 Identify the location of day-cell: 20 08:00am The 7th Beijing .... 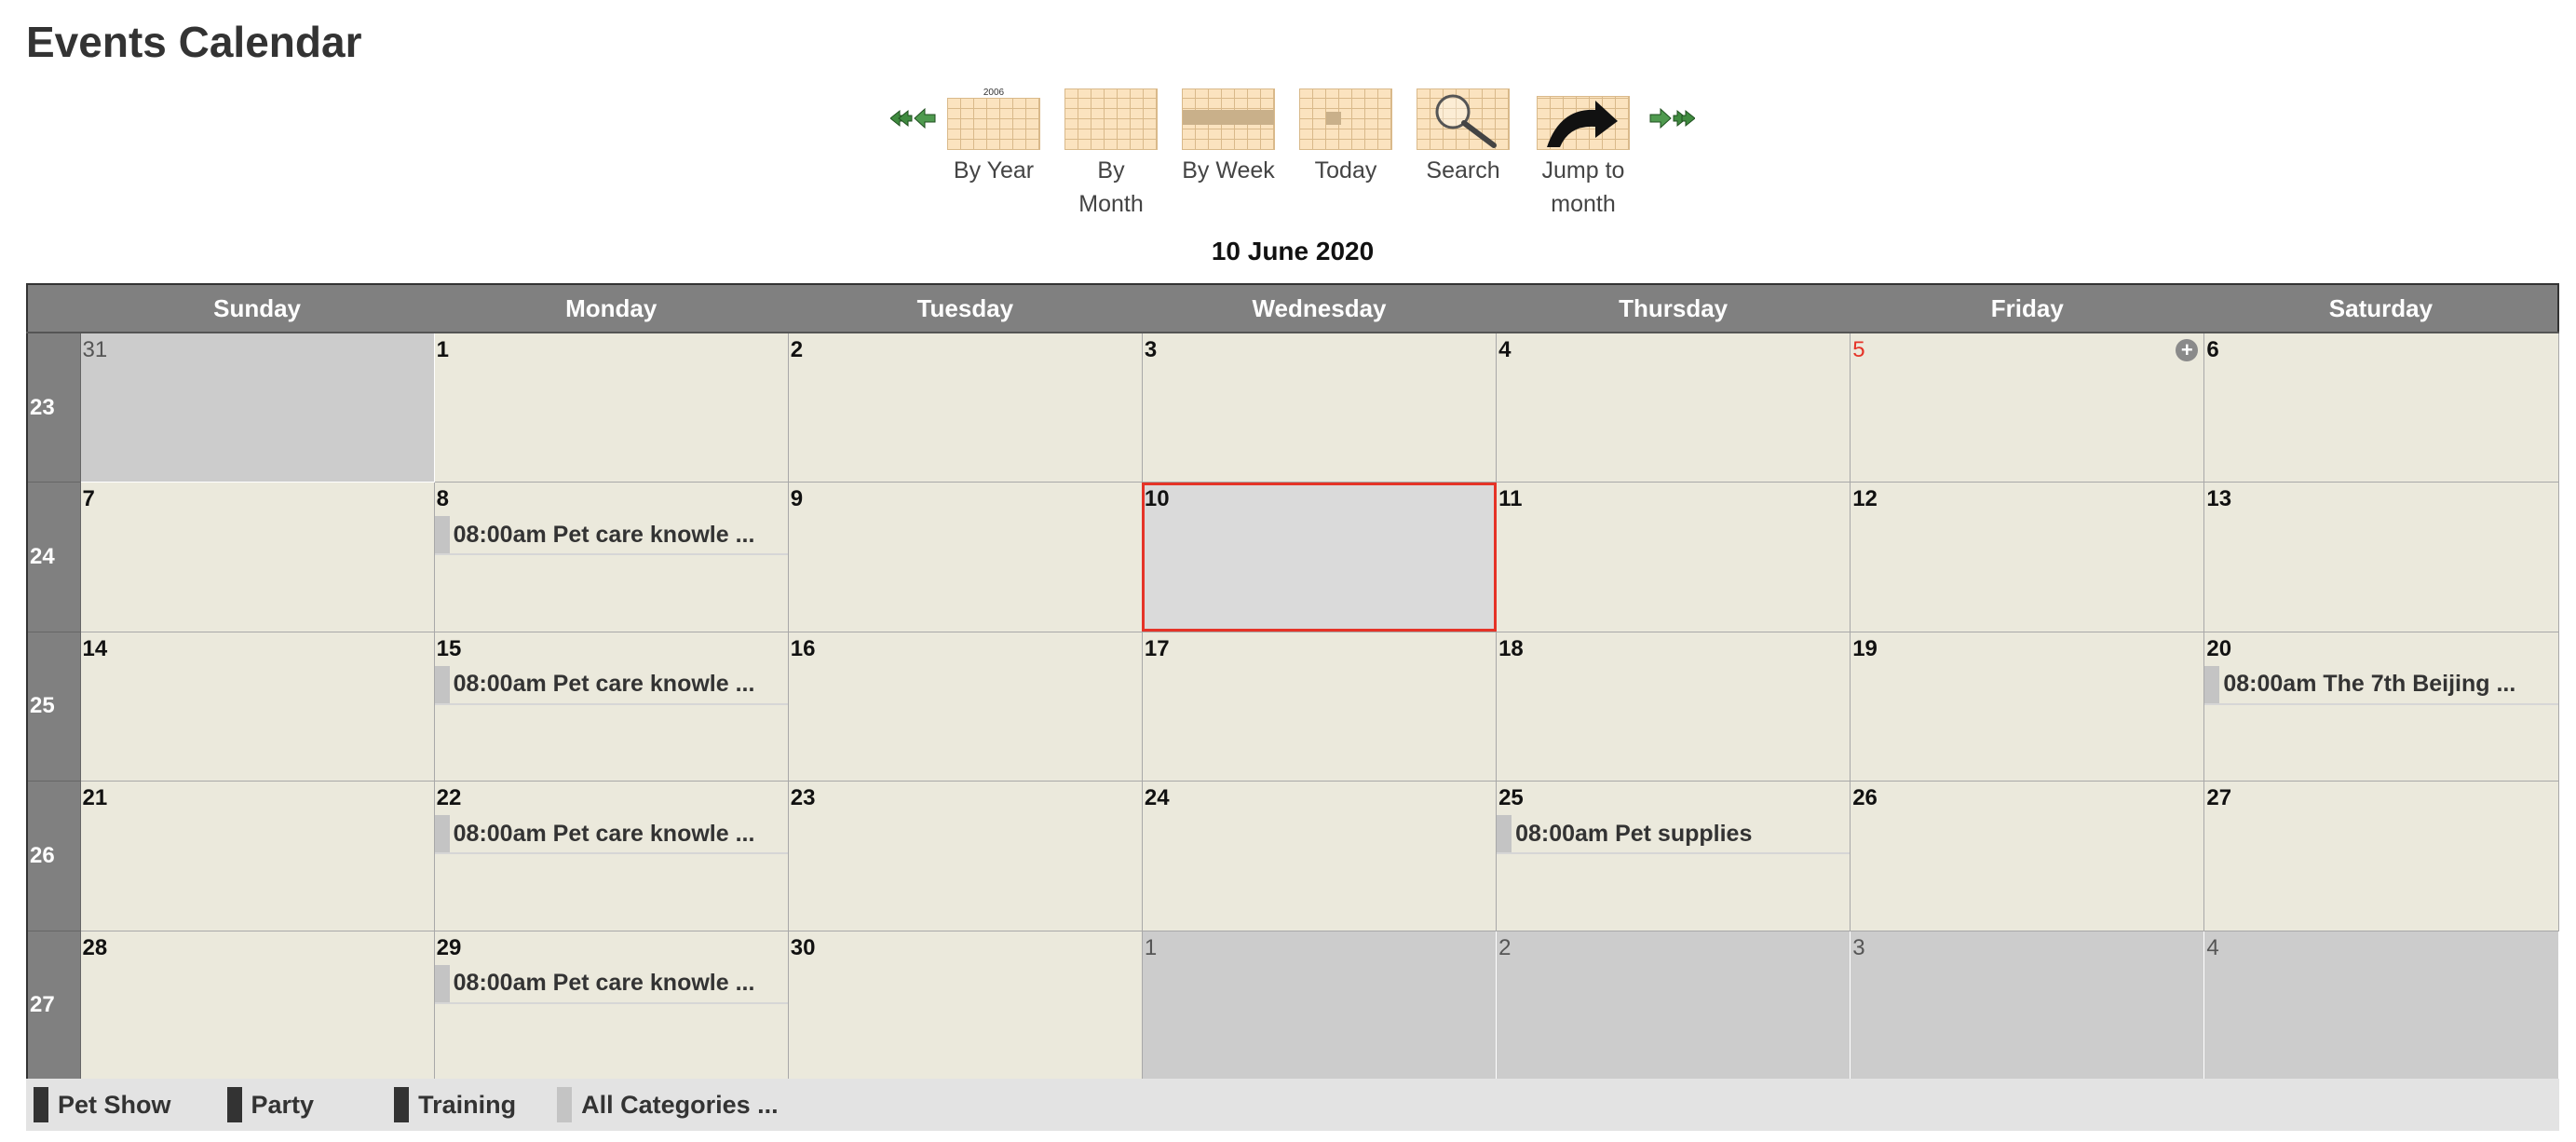
(2381, 706).